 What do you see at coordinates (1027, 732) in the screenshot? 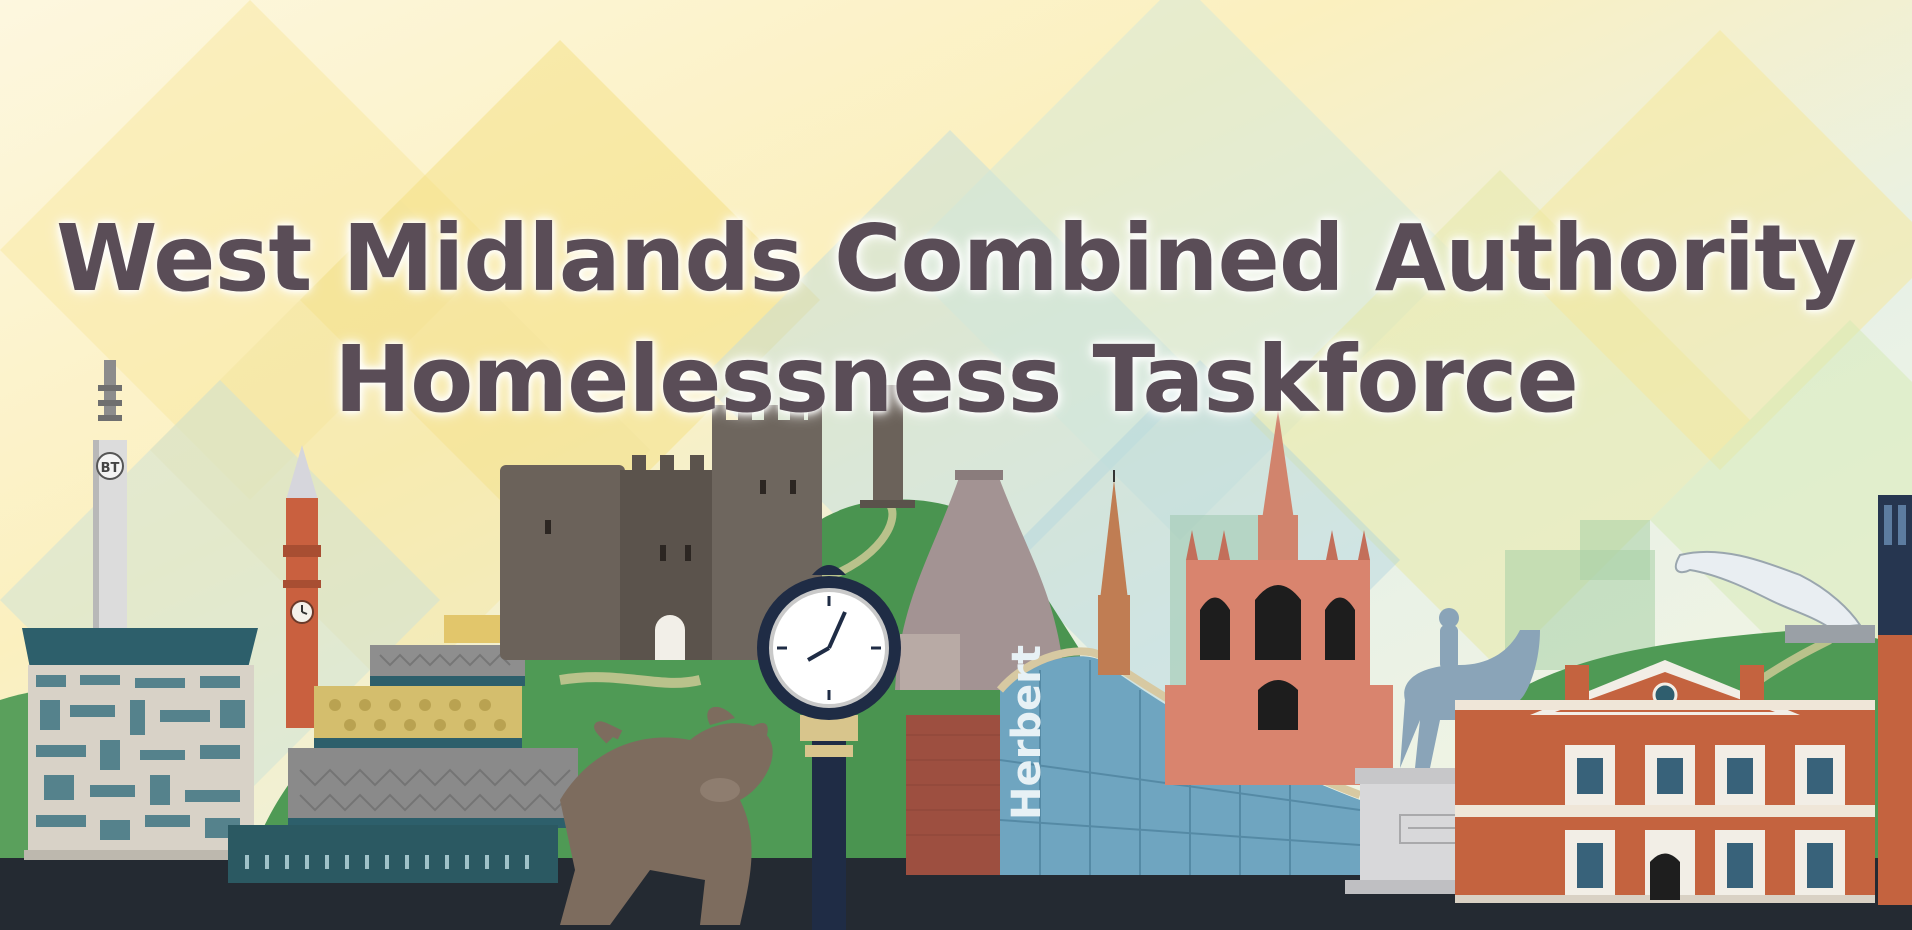
I see `gallery-sign: Herbert` at bounding box center [1027, 732].